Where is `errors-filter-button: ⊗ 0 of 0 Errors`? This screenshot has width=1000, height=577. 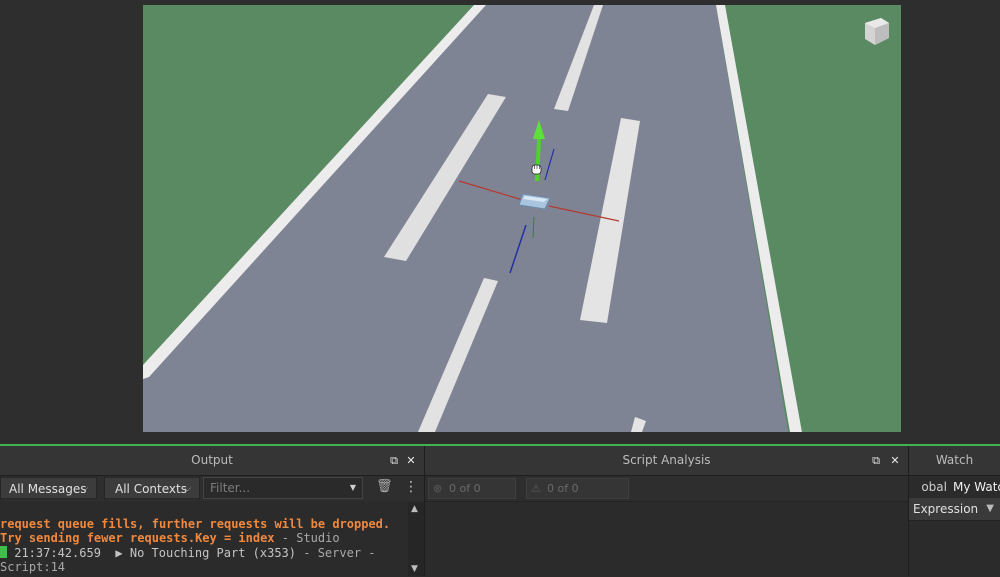
errors-filter-button: ⊗ 0 of 0 Errors is located at coordinates (472, 496).